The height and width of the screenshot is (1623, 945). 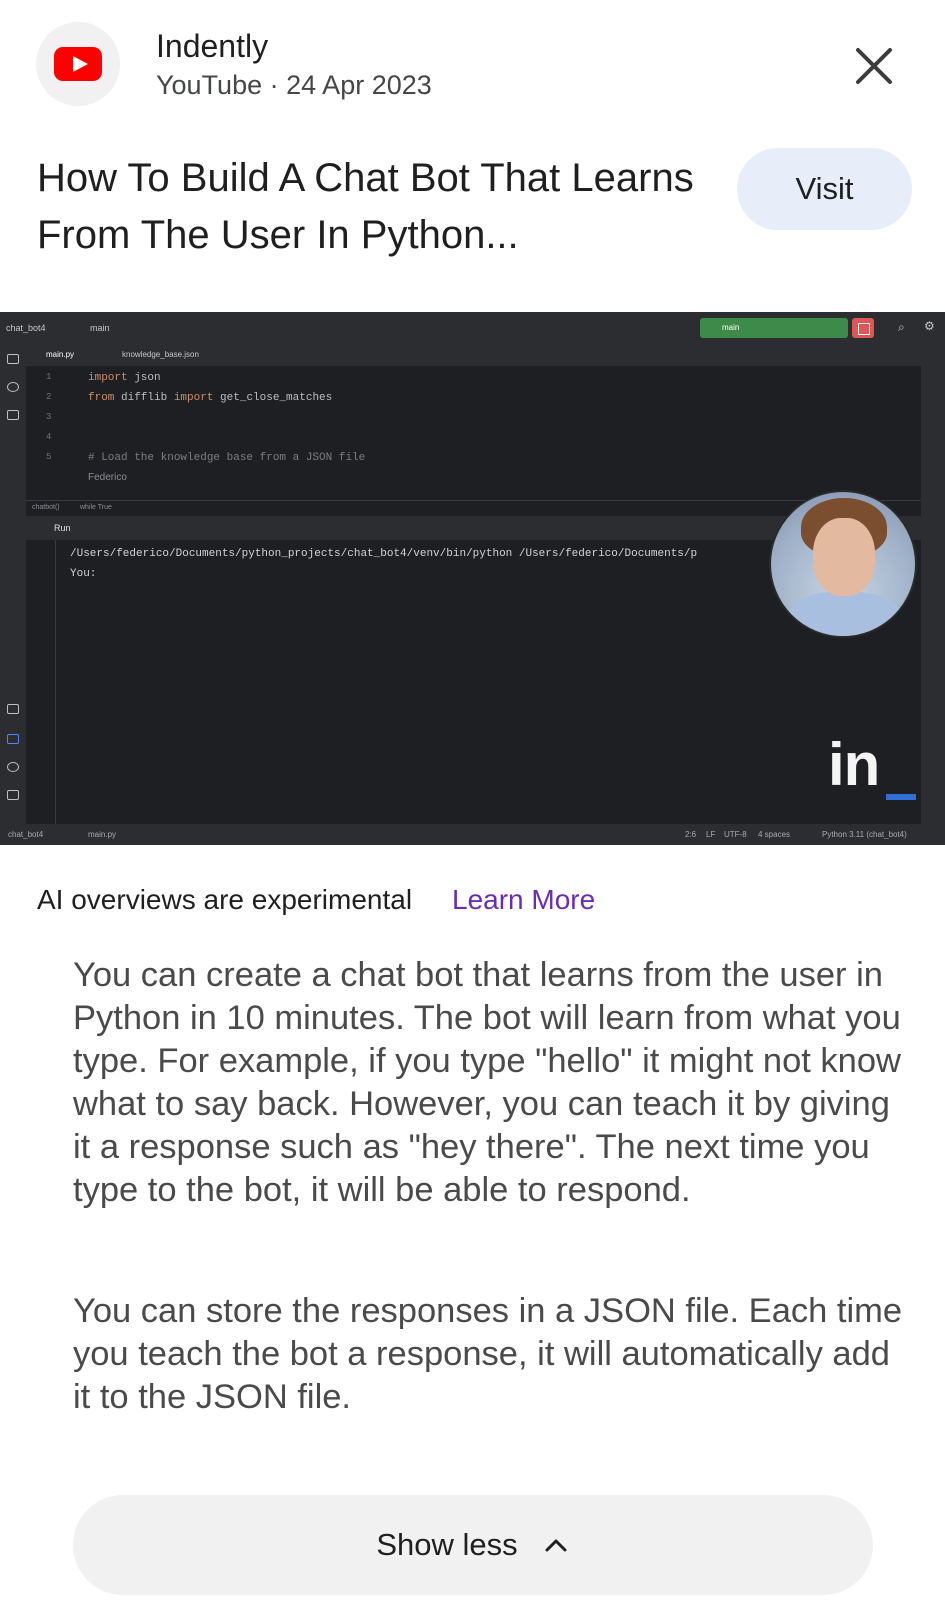 What do you see at coordinates (863, 328) in the screenshot?
I see `stop-icon` at bounding box center [863, 328].